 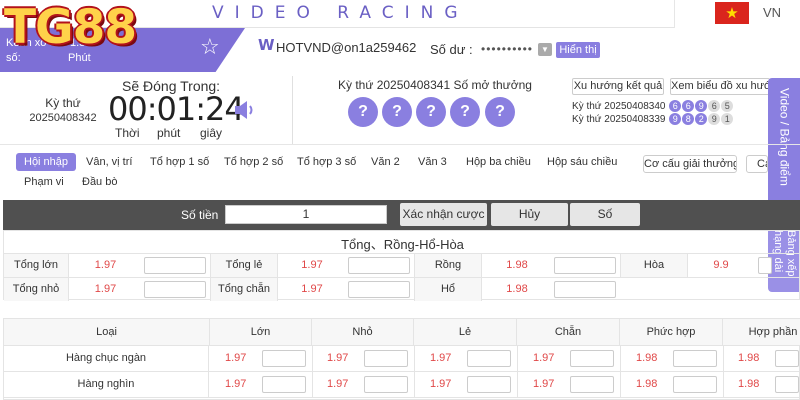 I want to click on period-label: Kỳ thứ, so click(x=63, y=103).